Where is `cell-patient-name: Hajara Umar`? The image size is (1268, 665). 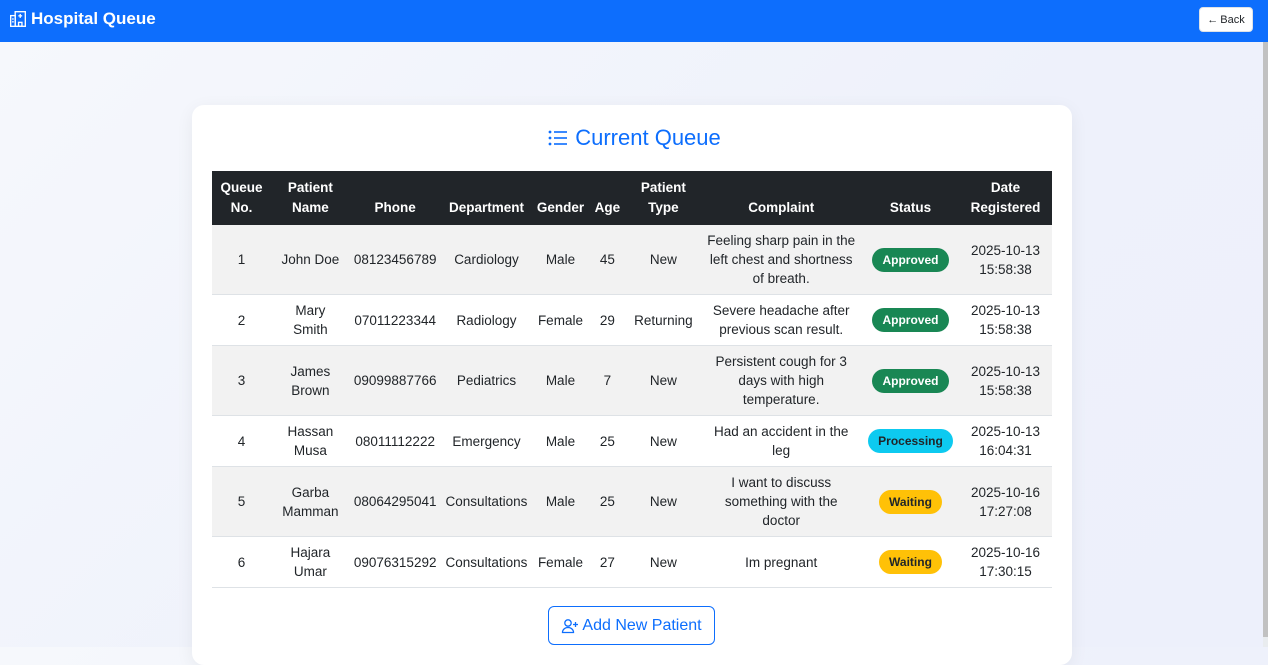
cell-patient-name: Hajara Umar is located at coordinates (310, 562).